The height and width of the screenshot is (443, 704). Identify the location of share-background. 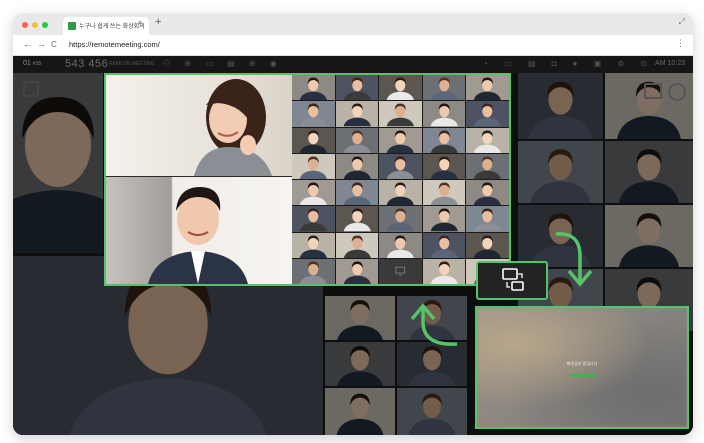
(582, 367).